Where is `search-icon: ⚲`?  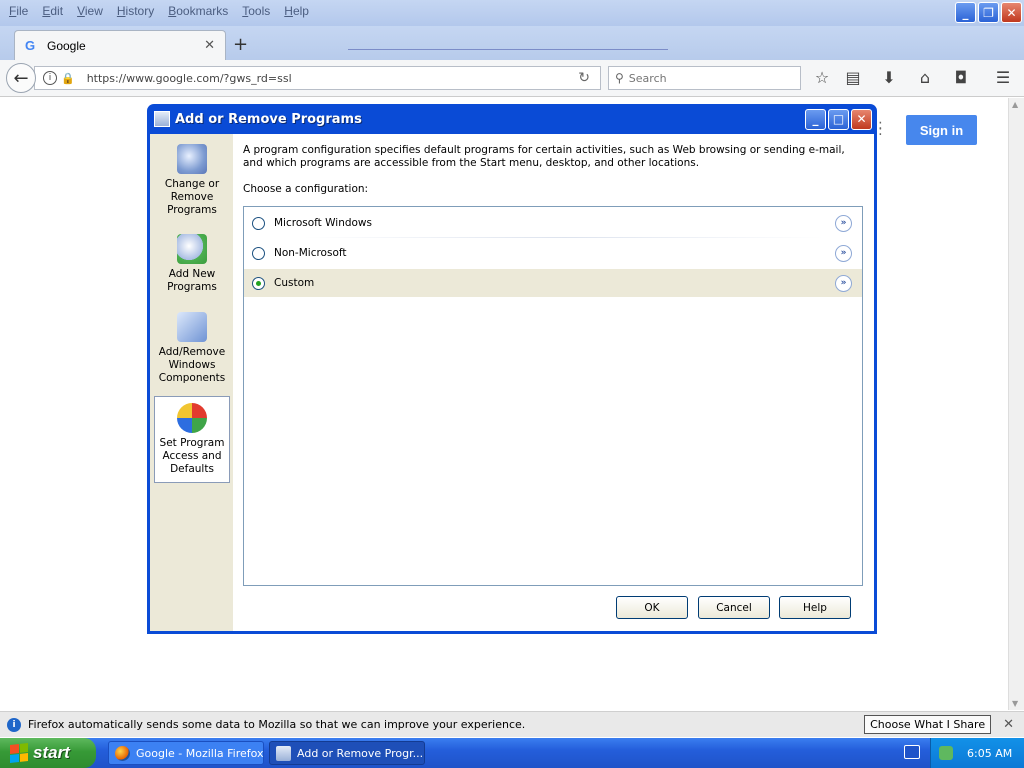
search-icon: ⚲ is located at coordinates (619, 78).